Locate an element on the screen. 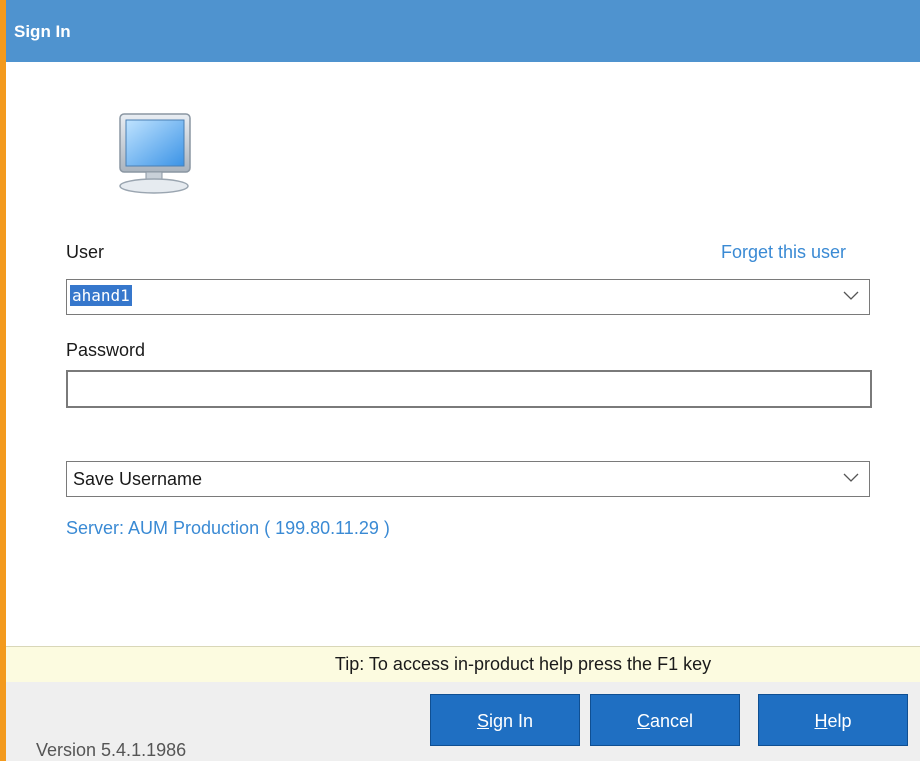 This screenshot has width=920, height=761. sign-in-button: Sign In is located at coordinates (505, 720).